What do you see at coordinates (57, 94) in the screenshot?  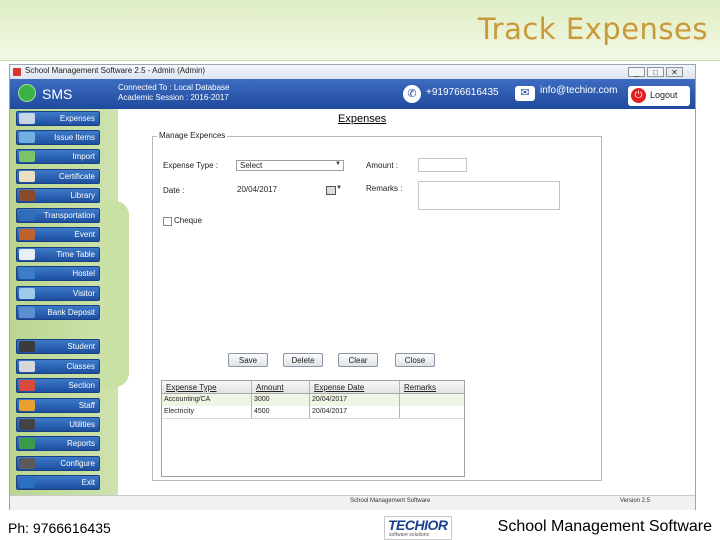 I see `app-name: SMS` at bounding box center [57, 94].